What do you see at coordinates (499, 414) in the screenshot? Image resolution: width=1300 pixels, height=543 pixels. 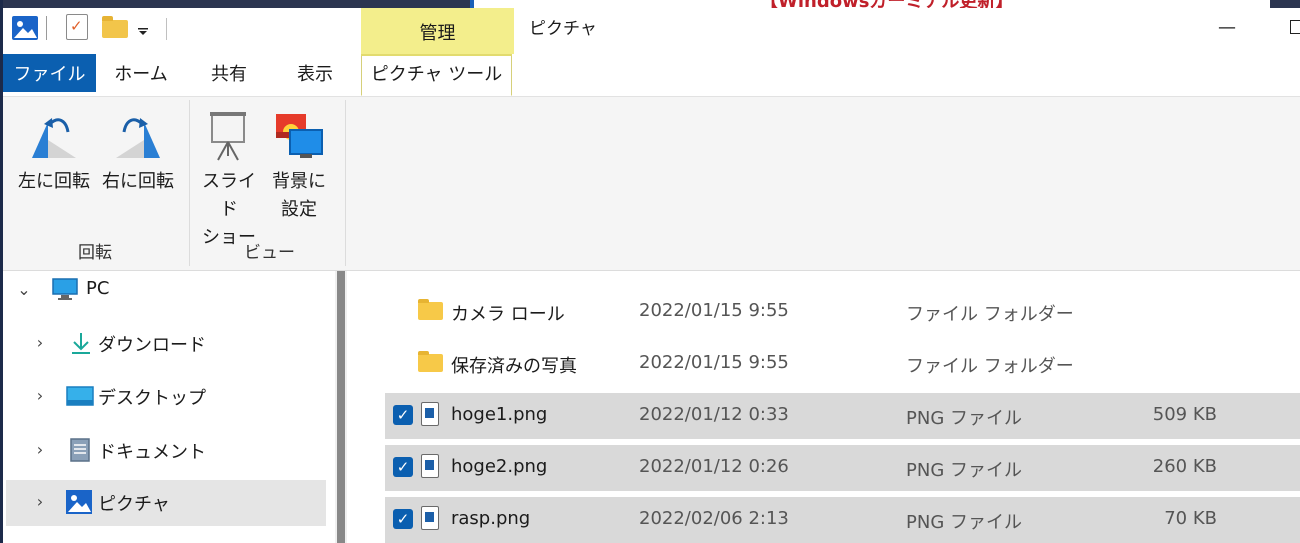 I see `file-name: hoge1.png` at bounding box center [499, 414].